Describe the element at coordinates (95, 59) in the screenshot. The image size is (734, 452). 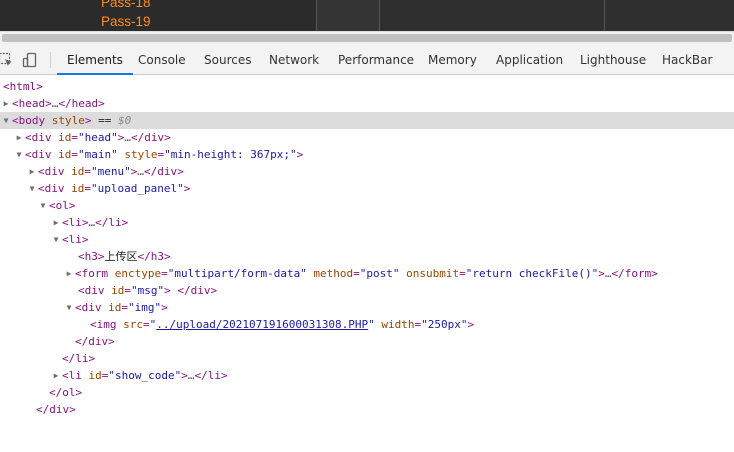
I see `tab-elements: Elements` at that location.